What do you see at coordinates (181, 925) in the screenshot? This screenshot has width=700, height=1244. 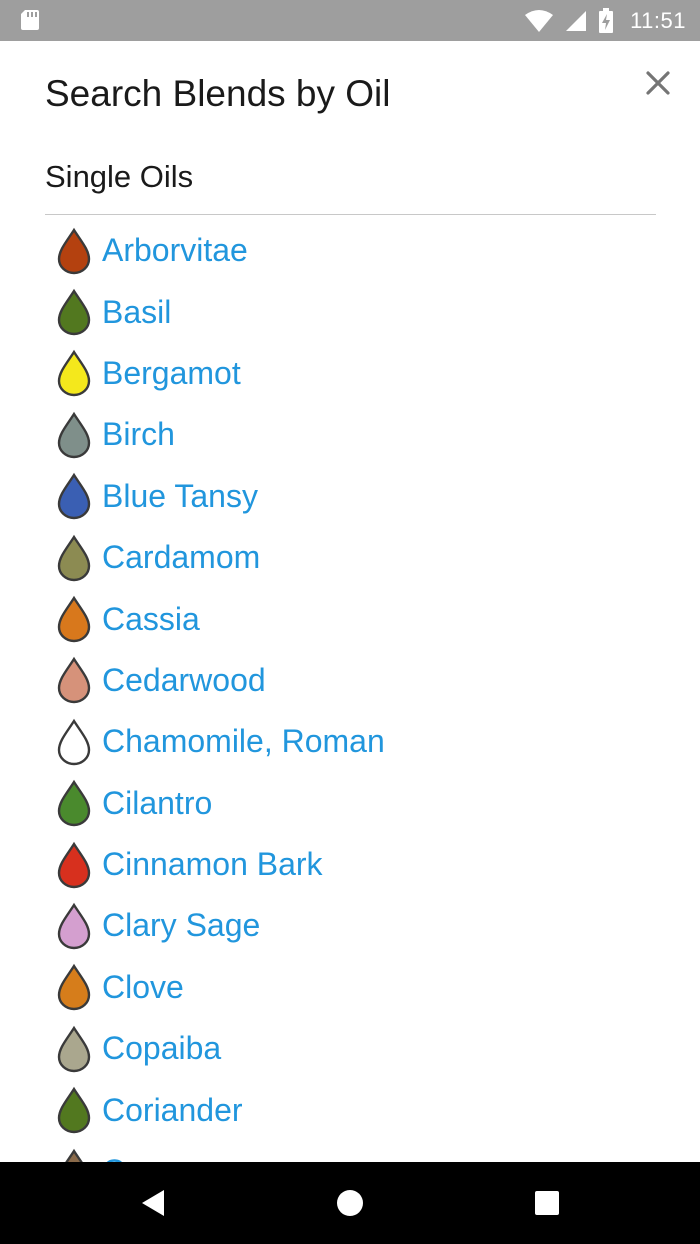 I see `oil-link: Clary Sage` at bounding box center [181, 925].